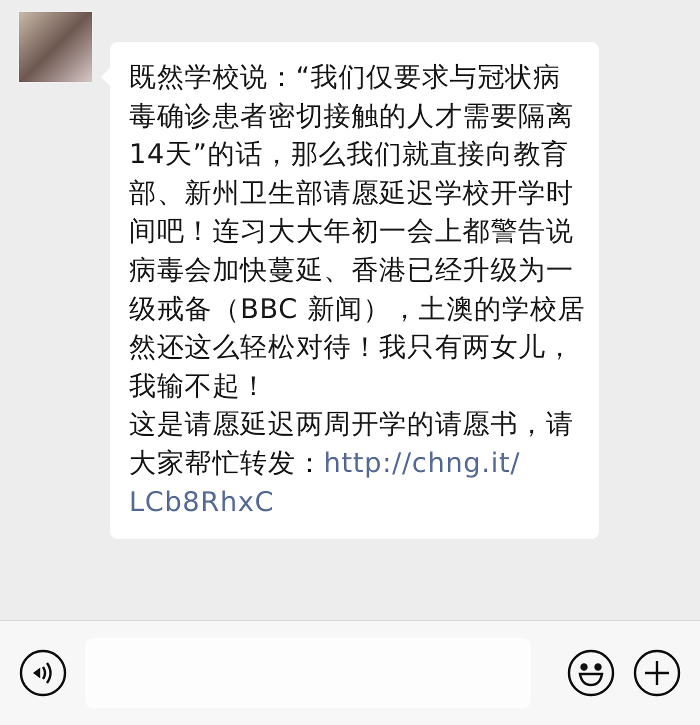  I want to click on add-icon, so click(657, 673).